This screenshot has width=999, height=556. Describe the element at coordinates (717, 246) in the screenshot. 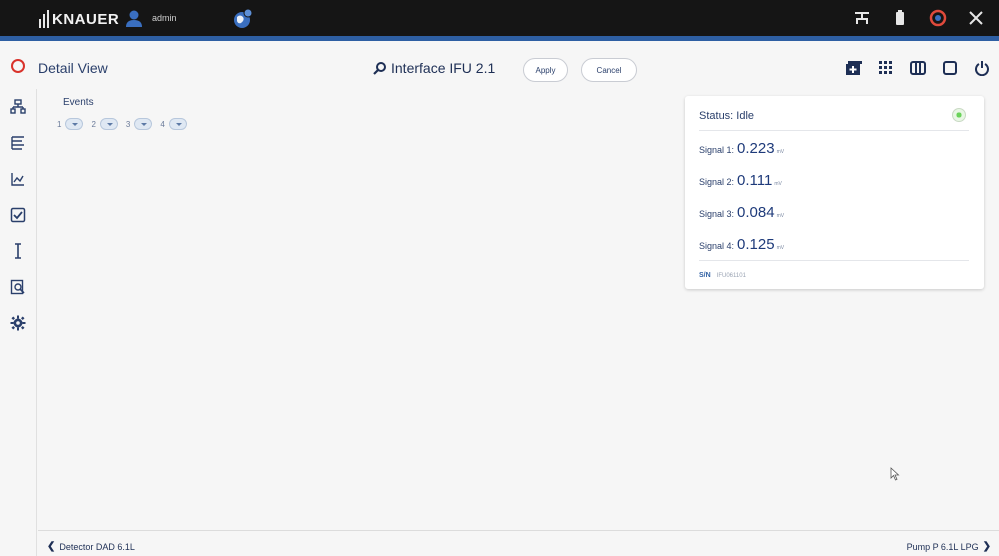

I see `signal-label: Signal 4:` at that location.